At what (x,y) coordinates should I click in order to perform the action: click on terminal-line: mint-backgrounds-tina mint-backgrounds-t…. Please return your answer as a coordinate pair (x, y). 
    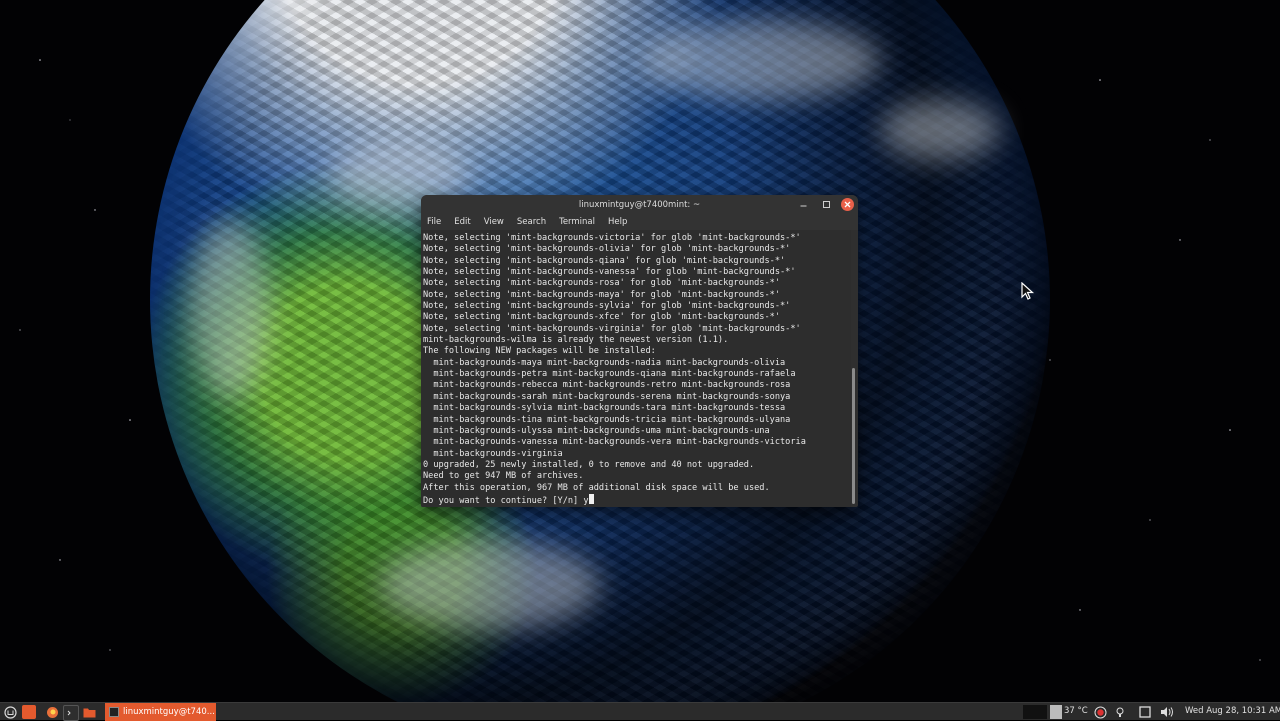
    Looking at the image, I should click on (607, 419).